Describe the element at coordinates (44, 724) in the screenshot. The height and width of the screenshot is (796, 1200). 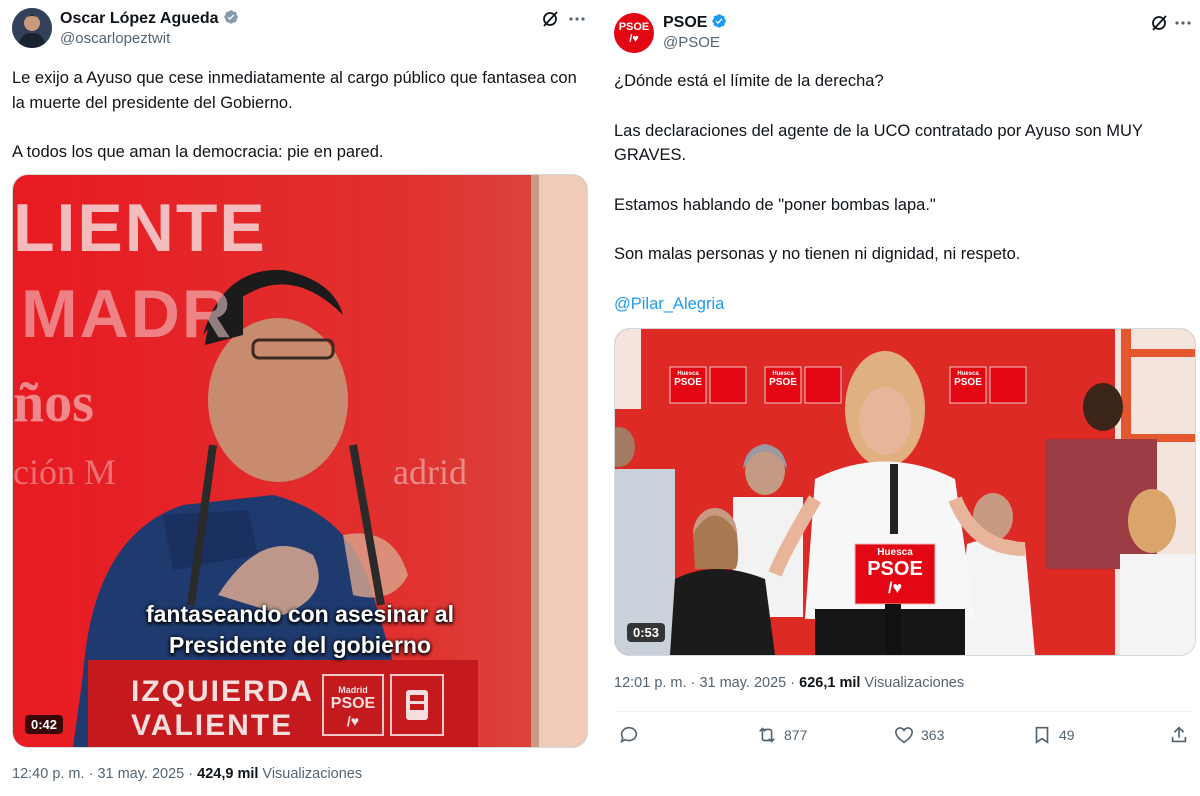
I see `video-duration: 0:42` at that location.